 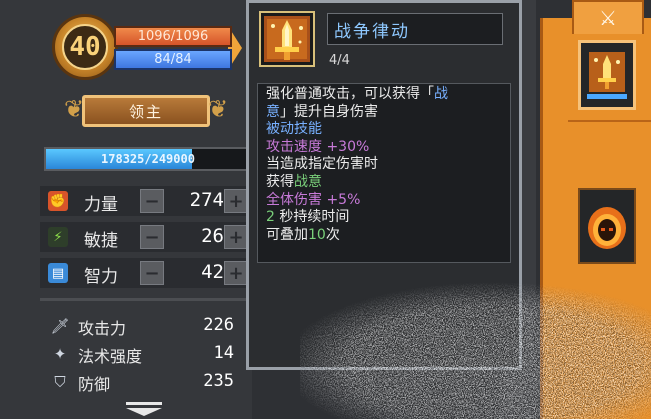 I want to click on section-divider, so click(x=146, y=299).